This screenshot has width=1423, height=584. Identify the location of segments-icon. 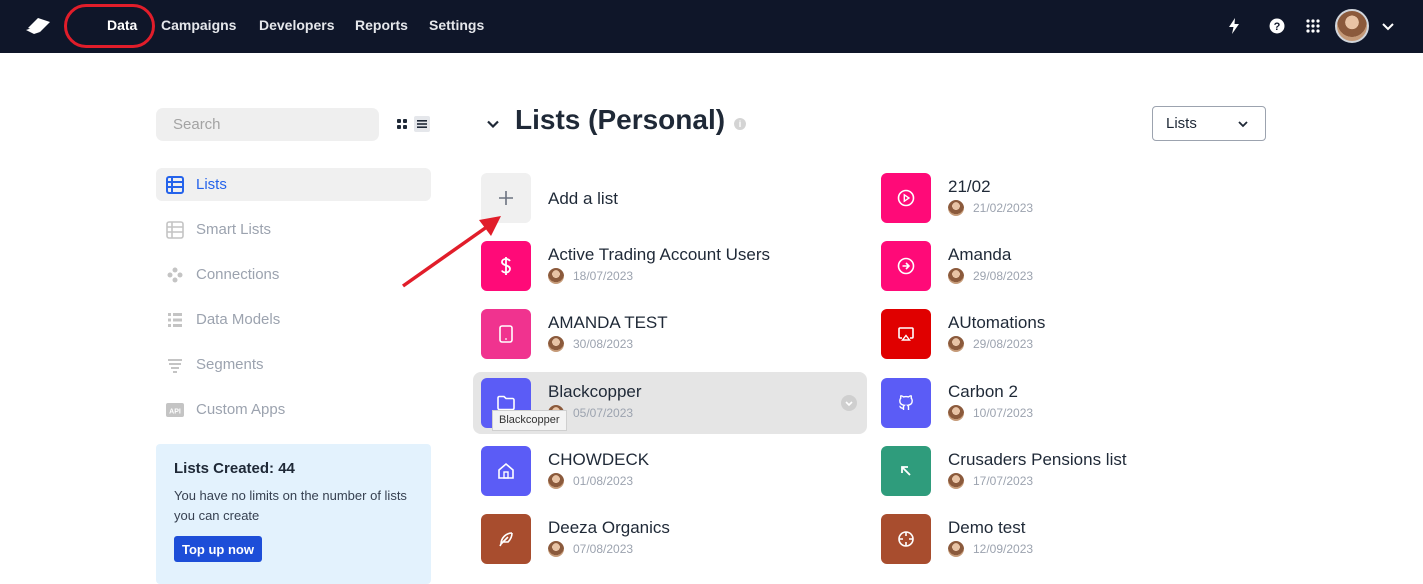
(175, 365).